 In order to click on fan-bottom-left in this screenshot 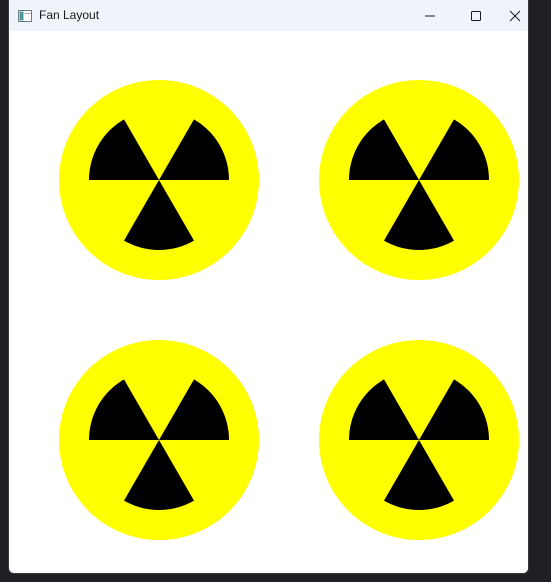, I will do `click(159, 440)`.